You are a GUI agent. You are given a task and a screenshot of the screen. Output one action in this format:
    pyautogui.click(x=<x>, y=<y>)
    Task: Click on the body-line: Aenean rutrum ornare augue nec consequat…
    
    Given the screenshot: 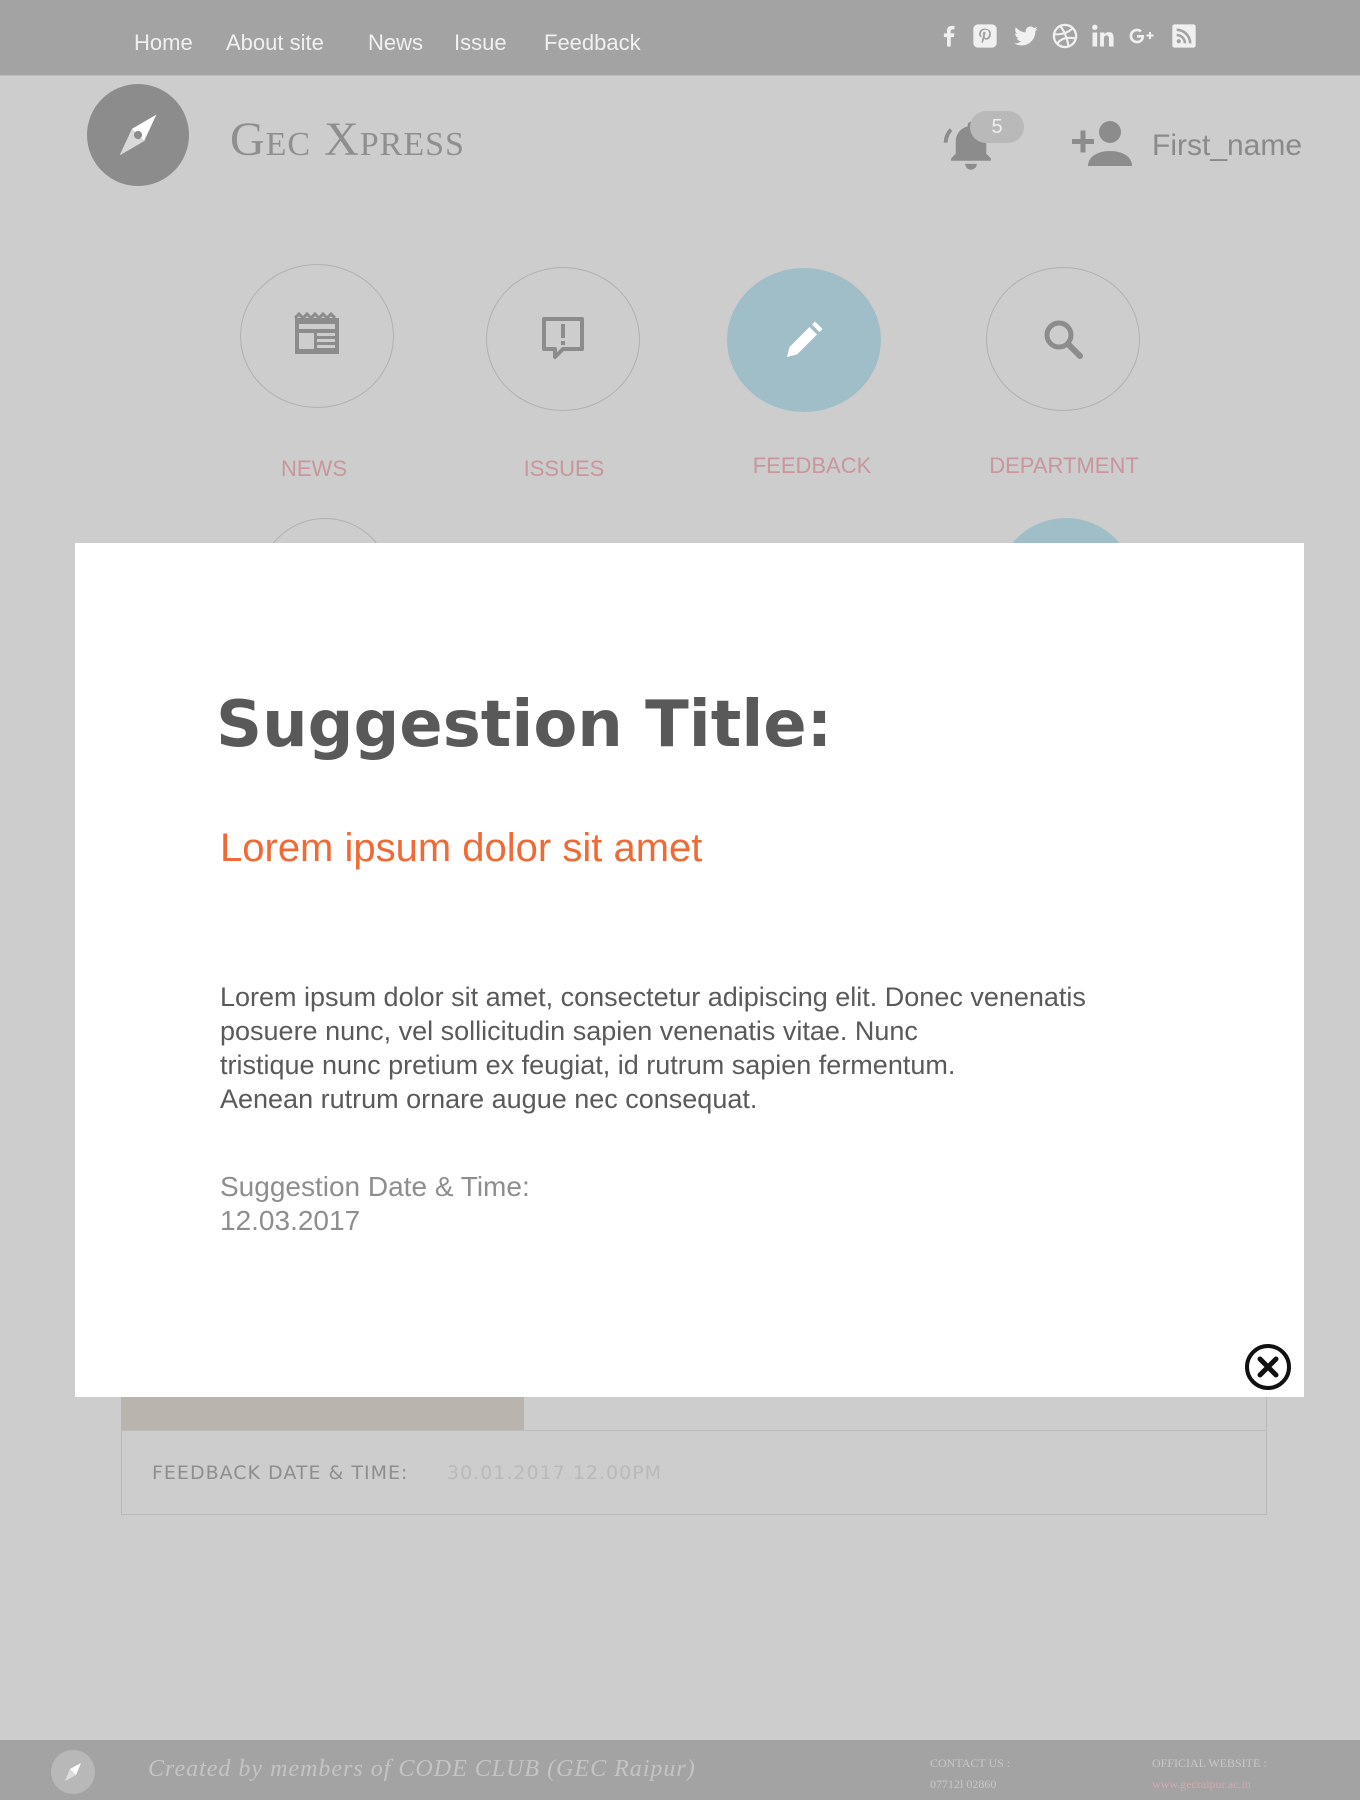 What is the action you would take?
    pyautogui.click(x=489, y=1099)
    